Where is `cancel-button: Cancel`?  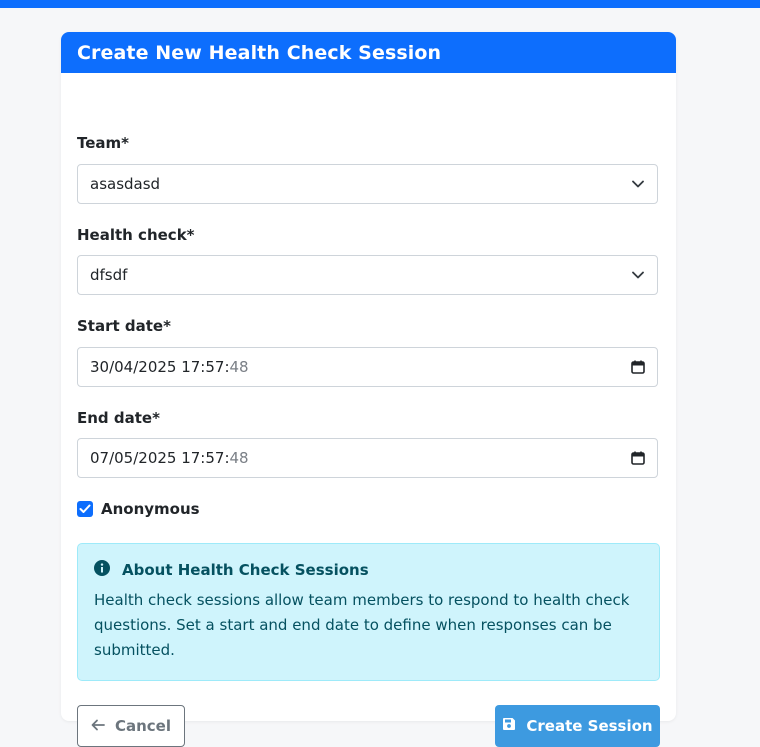
cancel-button: Cancel is located at coordinates (131, 726).